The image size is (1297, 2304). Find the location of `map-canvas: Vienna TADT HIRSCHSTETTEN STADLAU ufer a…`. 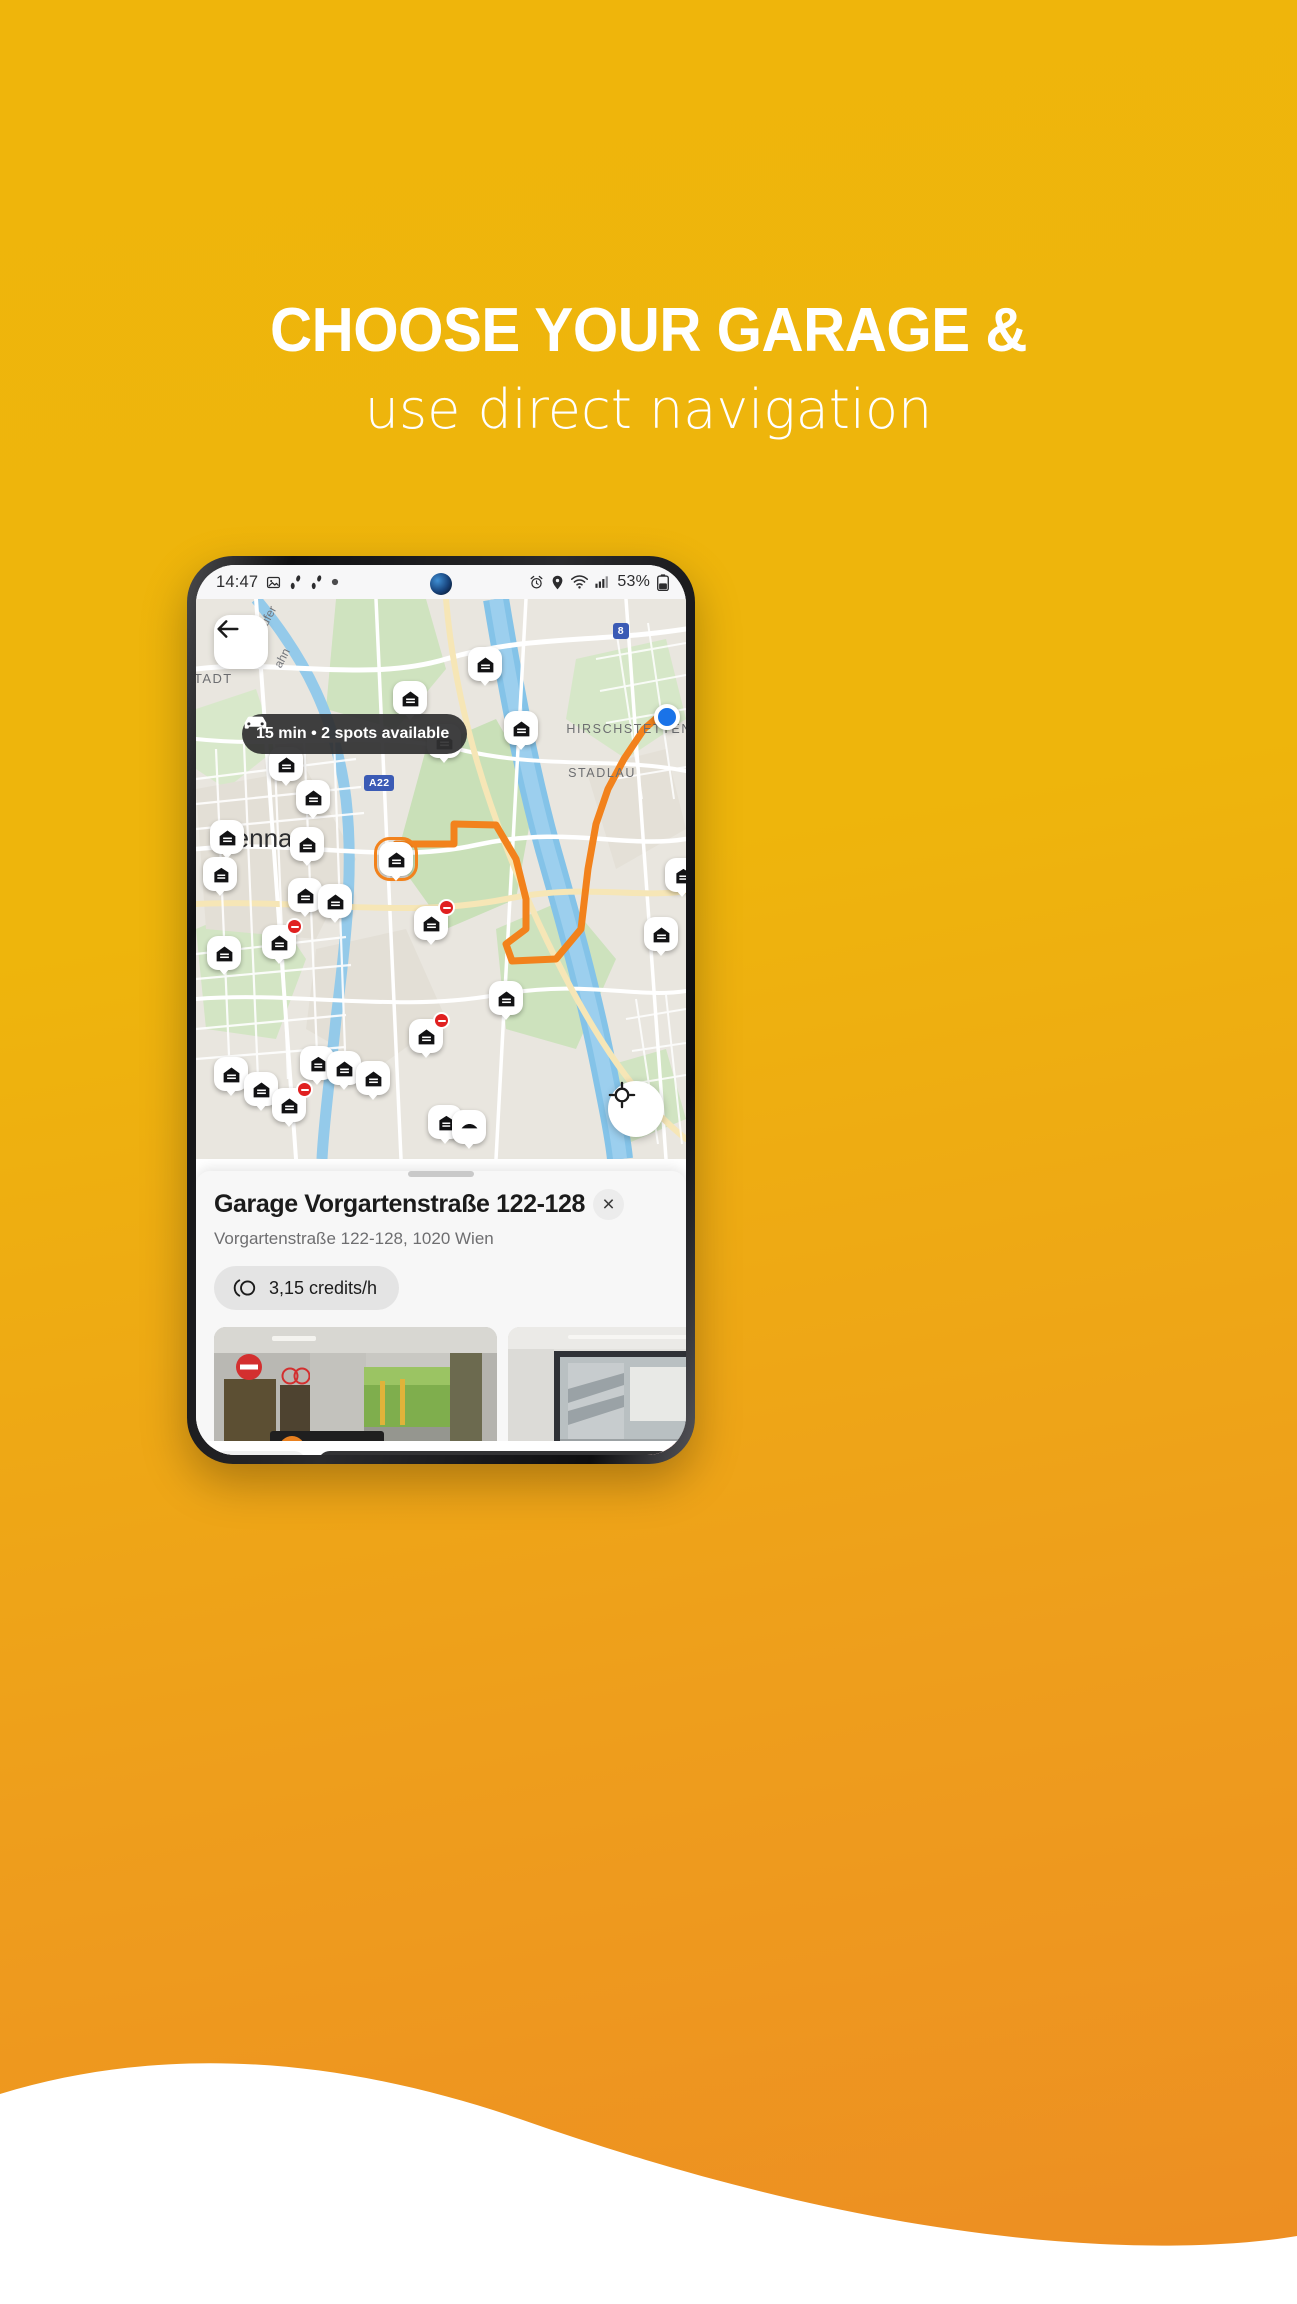

map-canvas: Vienna TADT HIRSCHSTETTEN STADLAU ufer a… is located at coordinates (441, 879).